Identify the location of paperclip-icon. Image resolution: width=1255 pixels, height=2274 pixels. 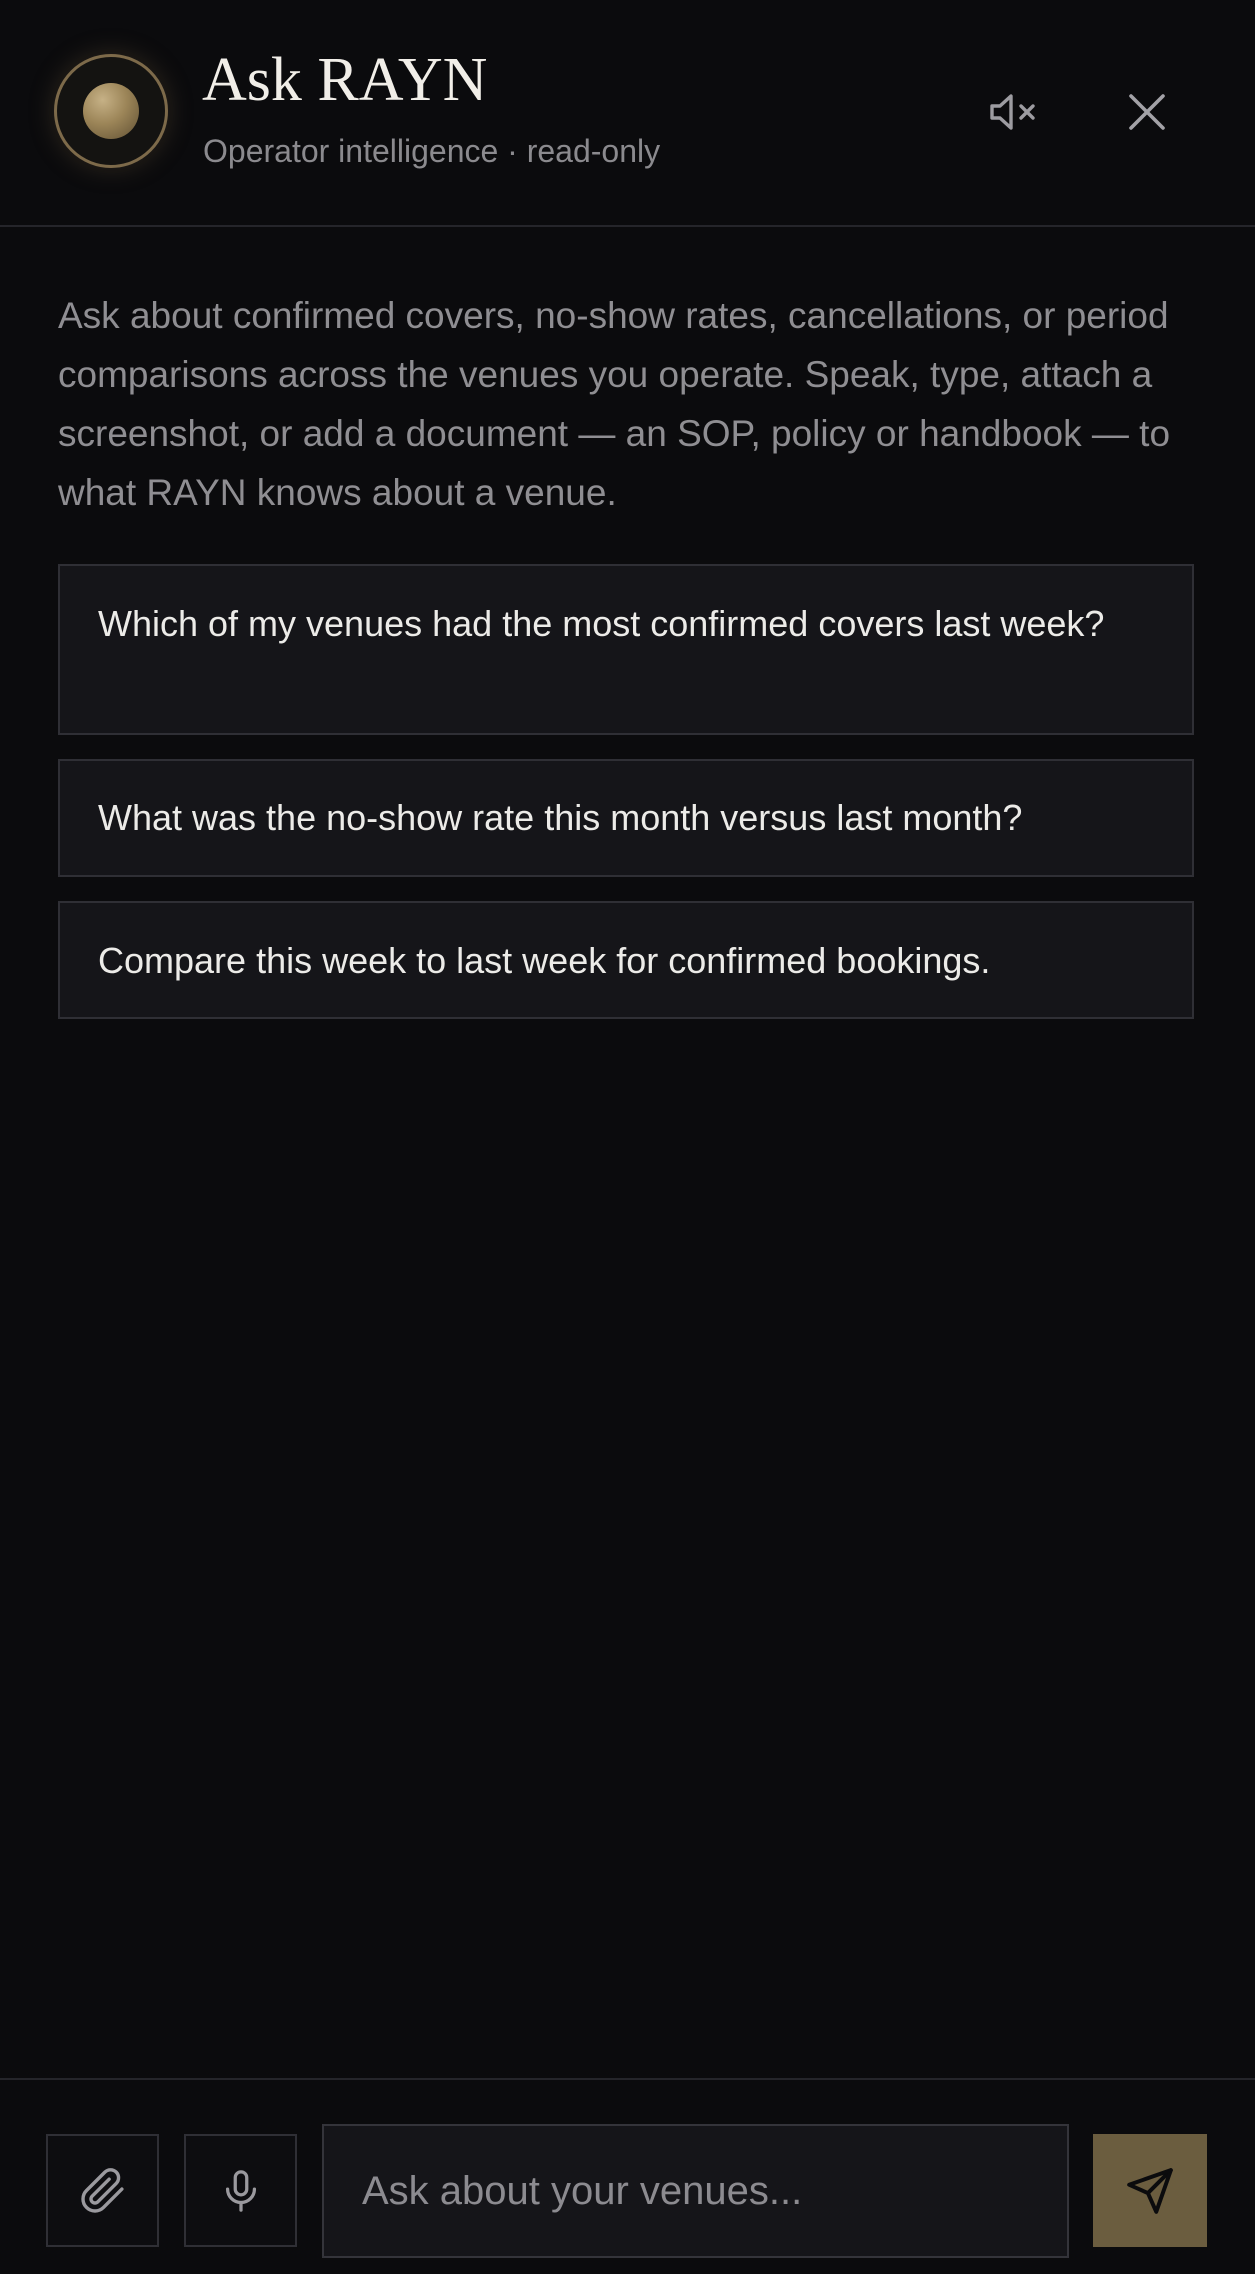
(102, 2190).